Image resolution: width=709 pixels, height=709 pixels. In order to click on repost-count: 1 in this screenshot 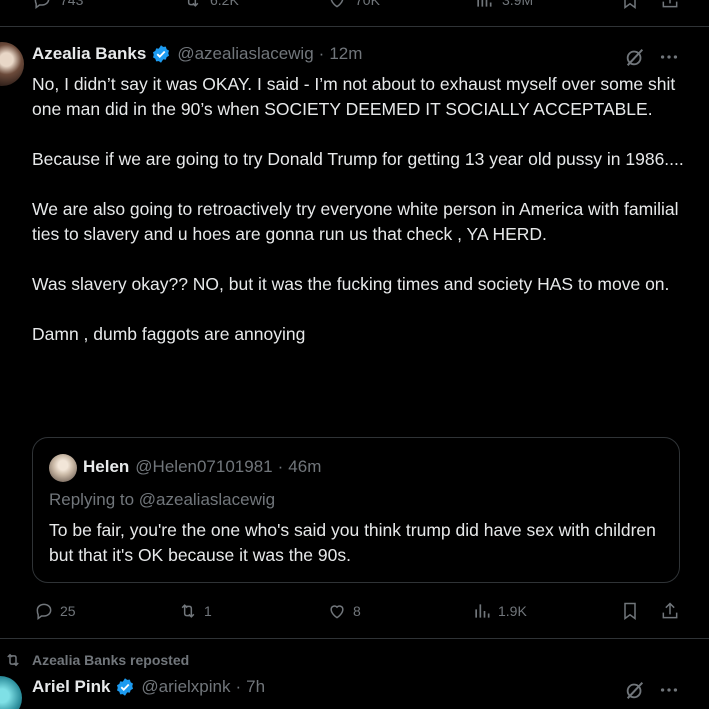, I will do `click(208, 611)`.